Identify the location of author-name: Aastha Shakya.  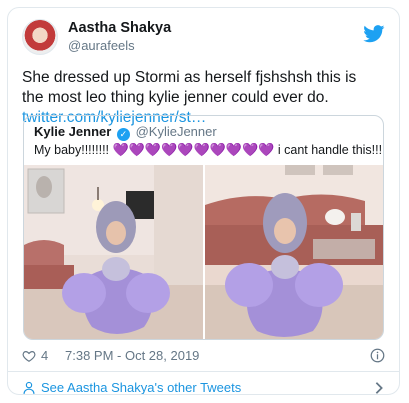
(119, 28).